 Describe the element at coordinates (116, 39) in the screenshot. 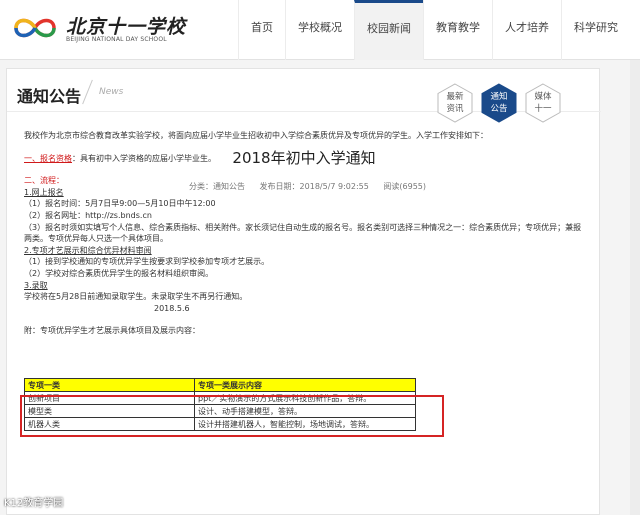

I see `logo-english-name: BEIJING NATIONAL DAY SCHOOL` at that location.